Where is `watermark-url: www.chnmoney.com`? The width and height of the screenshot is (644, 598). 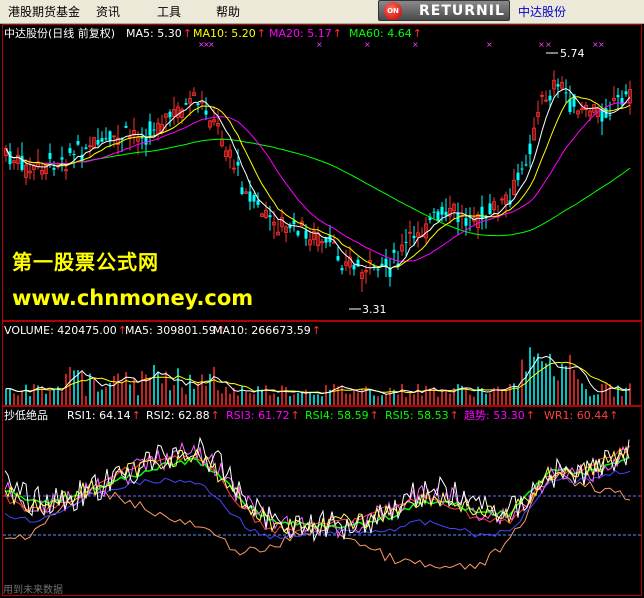
watermark-url: www.chnmoney.com is located at coordinates (133, 298).